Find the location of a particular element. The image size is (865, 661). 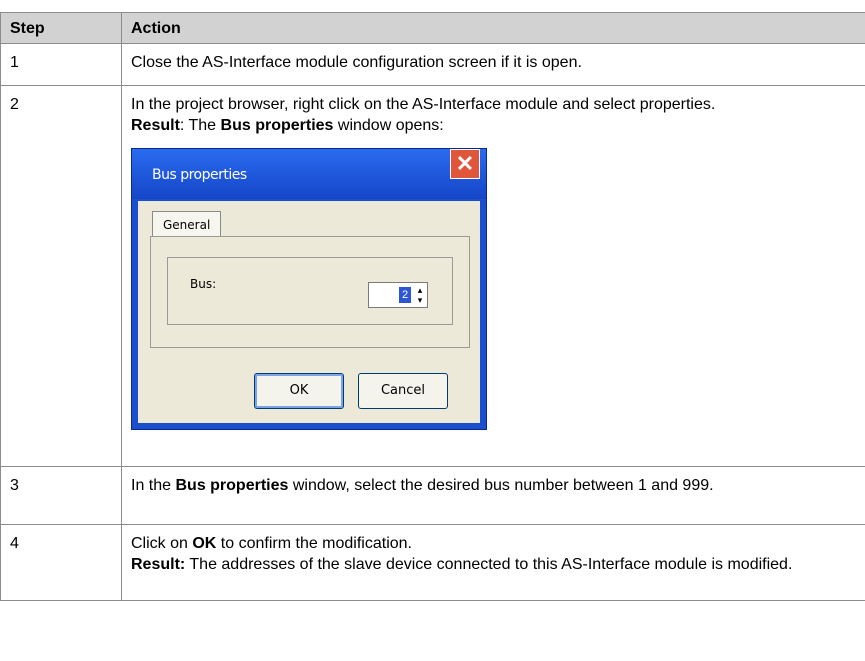

step-number: 3 is located at coordinates (61, 495).